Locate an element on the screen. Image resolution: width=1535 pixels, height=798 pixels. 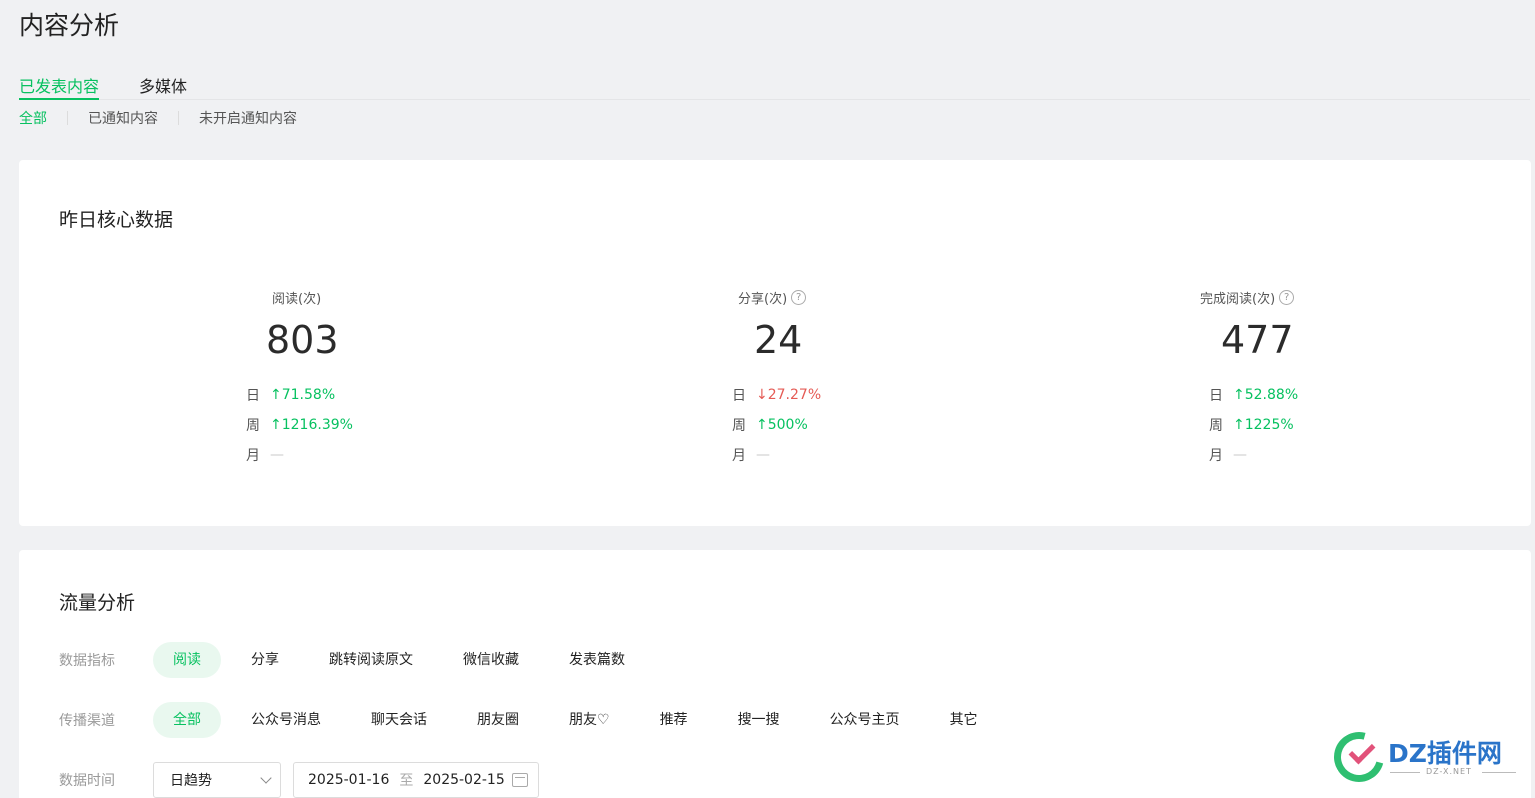
sub-tabs: 全部 已通知内容 未开启通知内容 is located at coordinates (158, 118).